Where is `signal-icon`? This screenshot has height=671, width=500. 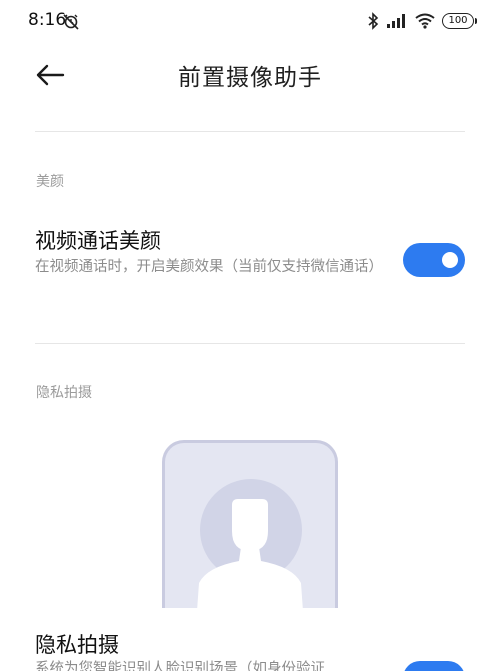
signal-icon is located at coordinates (396, 21).